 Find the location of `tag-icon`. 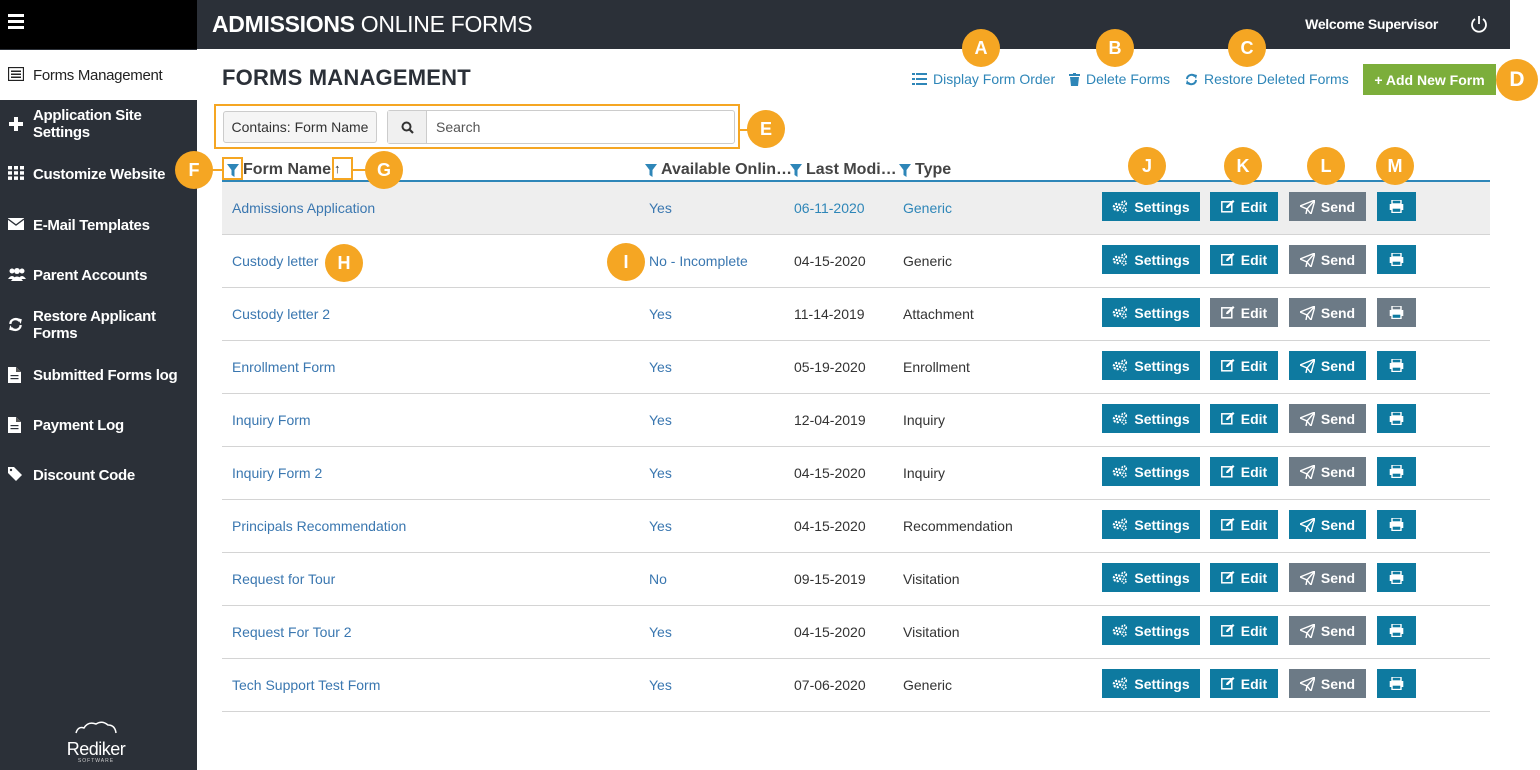

tag-icon is located at coordinates (16, 475).